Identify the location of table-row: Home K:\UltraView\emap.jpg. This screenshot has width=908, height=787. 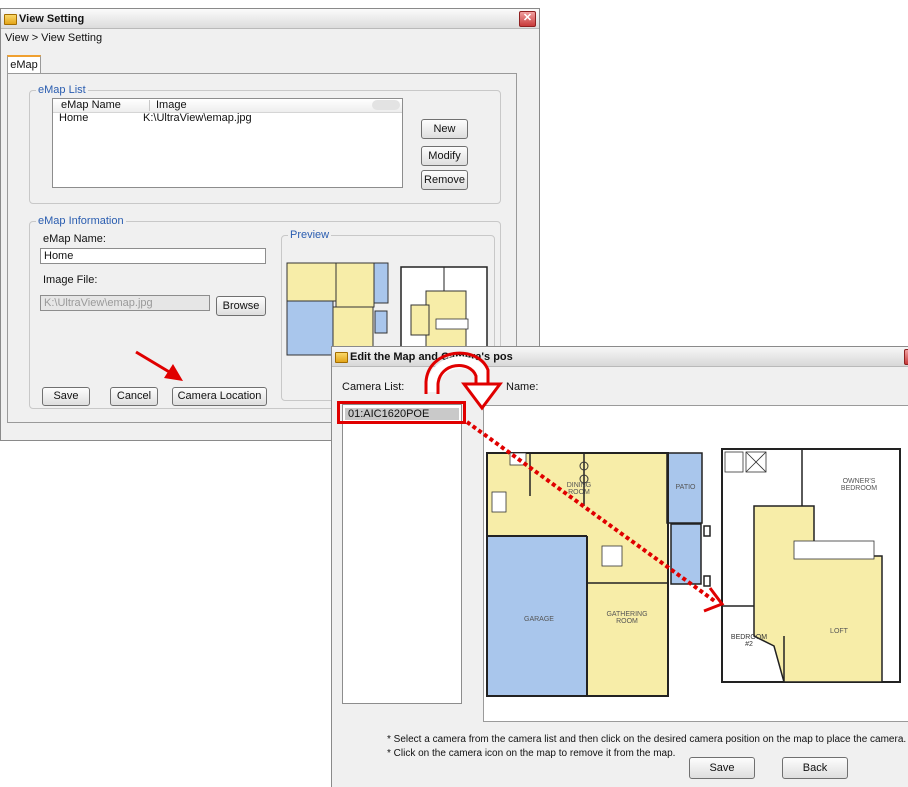
(227, 118).